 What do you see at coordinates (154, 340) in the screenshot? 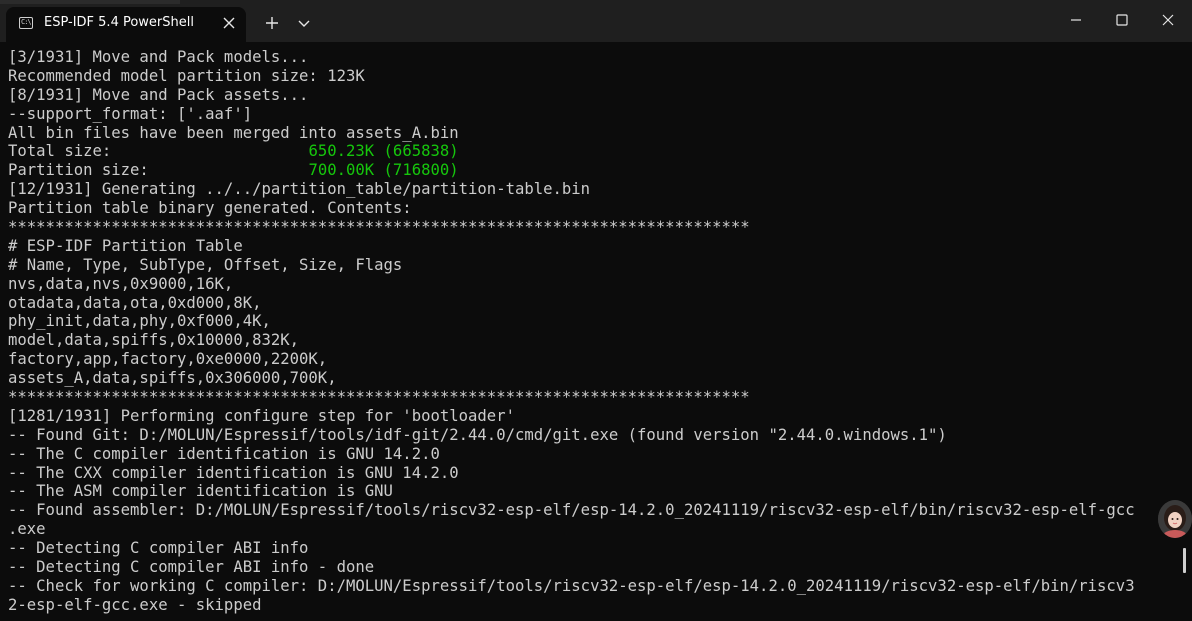
I see `terminal-line-text: model,data,spiffs,0x10000,832K,` at bounding box center [154, 340].